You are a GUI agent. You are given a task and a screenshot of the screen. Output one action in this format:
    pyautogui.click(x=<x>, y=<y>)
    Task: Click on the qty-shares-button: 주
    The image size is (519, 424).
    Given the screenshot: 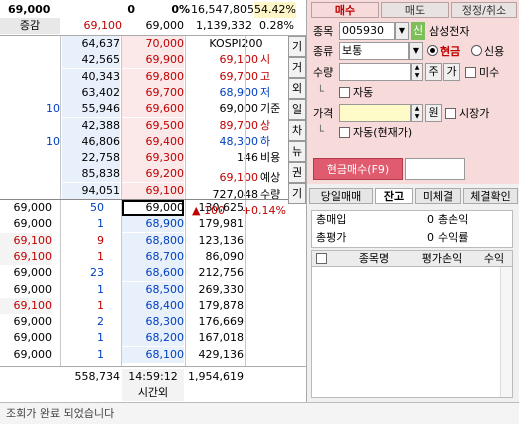 What is the action you would take?
    pyautogui.click(x=433, y=72)
    